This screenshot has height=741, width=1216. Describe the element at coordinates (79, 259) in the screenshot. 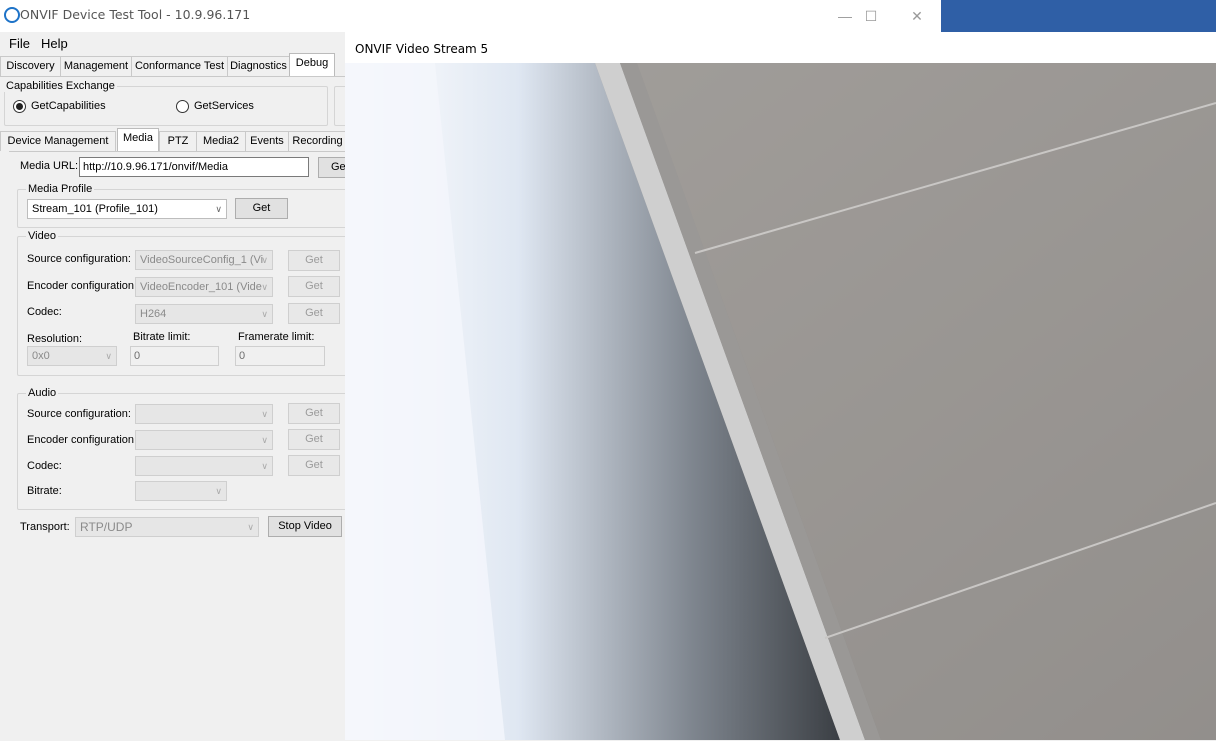

I see `video-source-label: Source configuration:` at that location.